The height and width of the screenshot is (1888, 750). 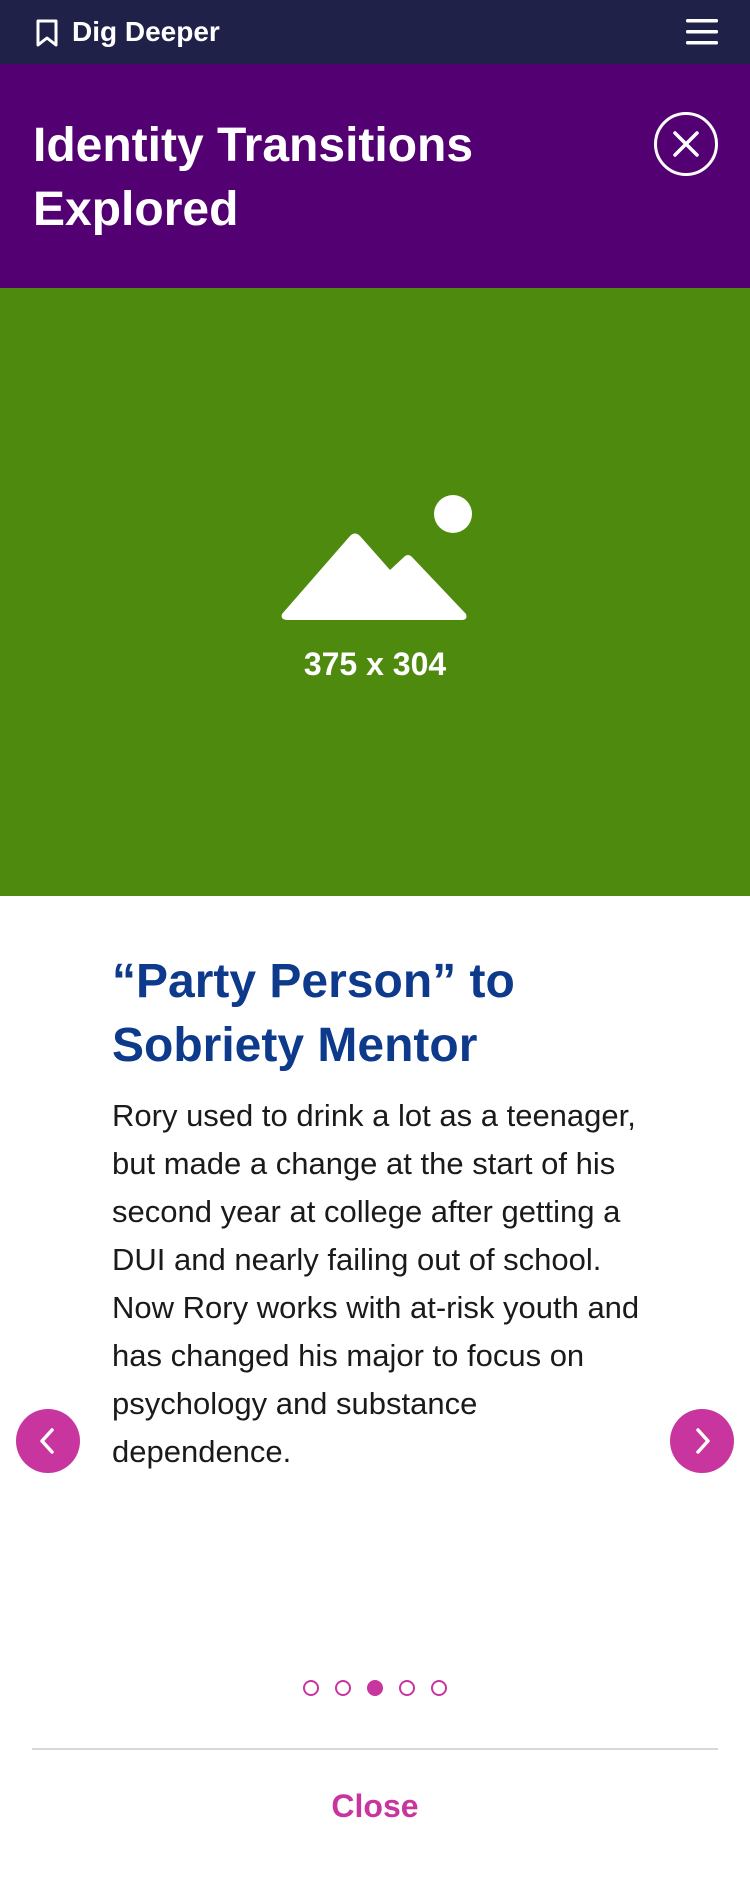 What do you see at coordinates (376, 557) in the screenshot?
I see `image-placeholder-icon` at bounding box center [376, 557].